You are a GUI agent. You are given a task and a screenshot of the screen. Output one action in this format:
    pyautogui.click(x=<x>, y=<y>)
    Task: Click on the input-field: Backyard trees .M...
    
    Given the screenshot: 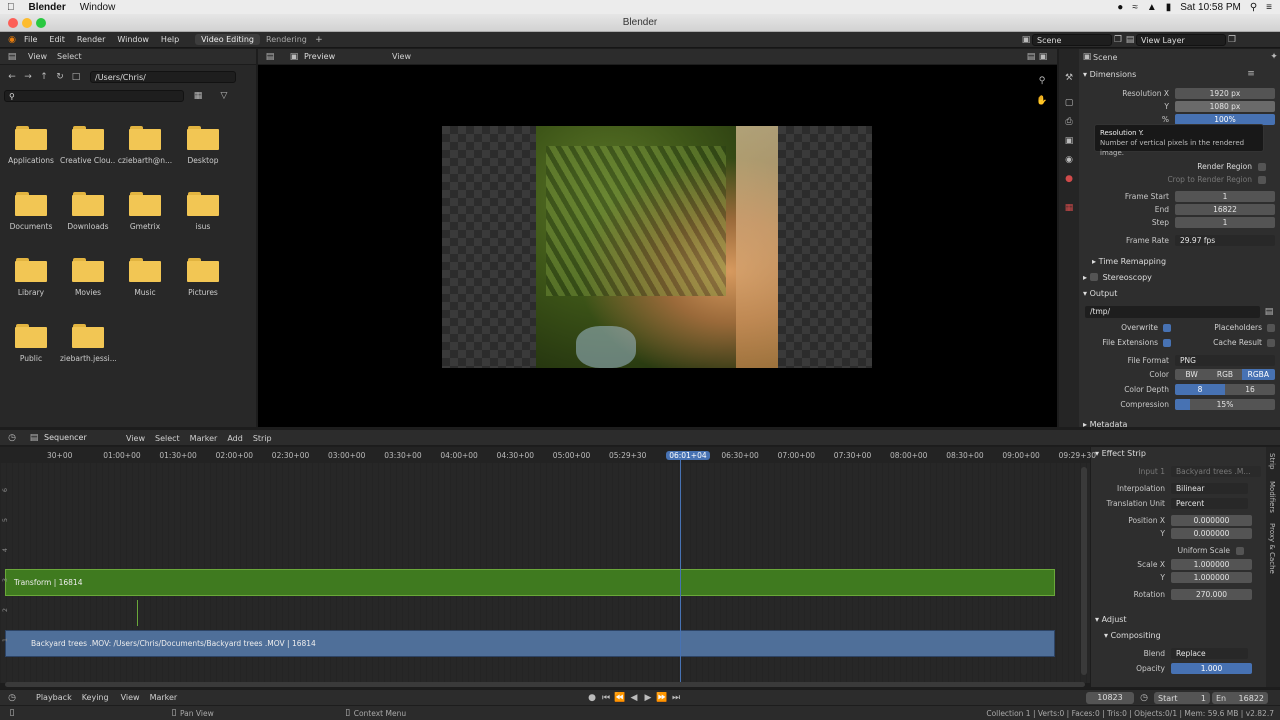 What is the action you would take?
    pyautogui.click(x=1216, y=471)
    